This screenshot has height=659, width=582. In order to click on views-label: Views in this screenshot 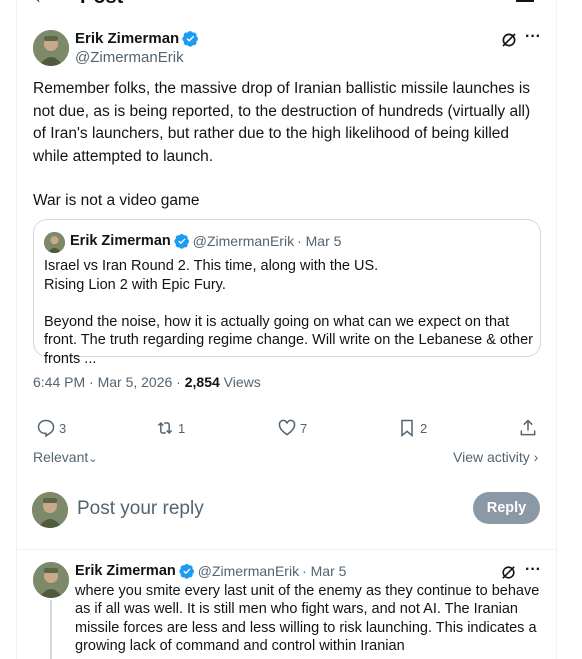, I will do `click(240, 382)`.